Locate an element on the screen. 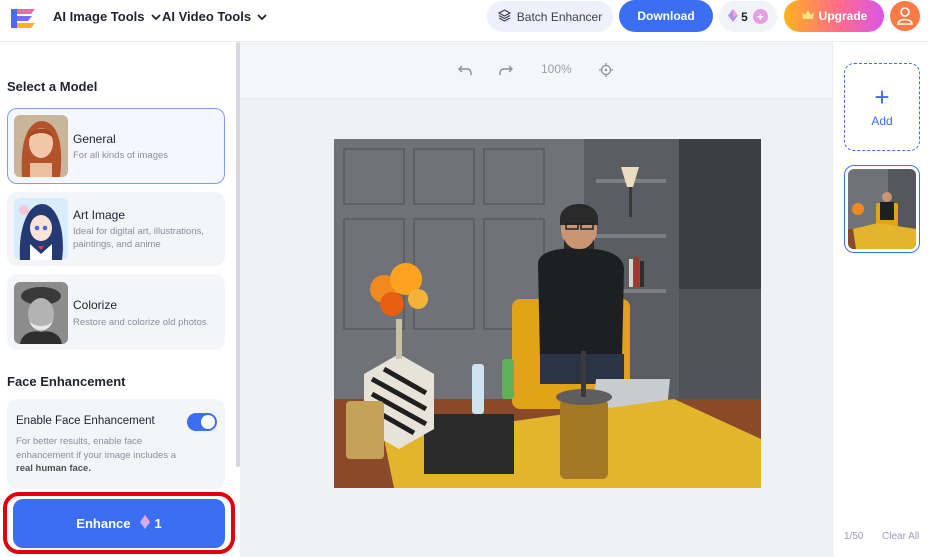  zoom-level: 100% is located at coordinates (556, 69).